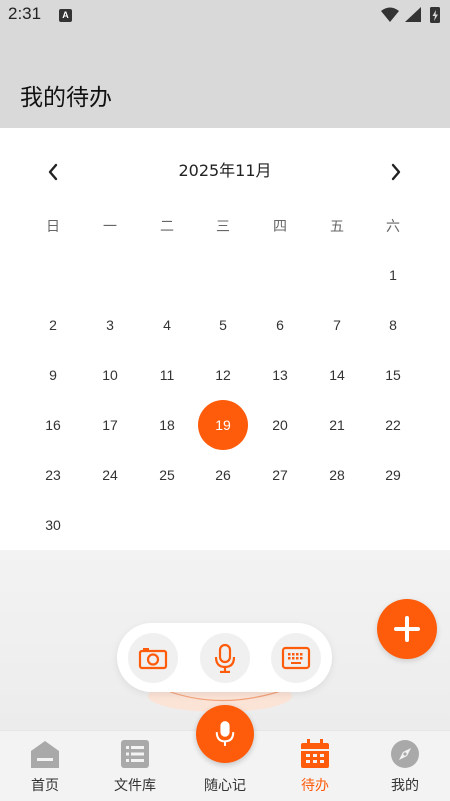 The height and width of the screenshot is (801, 450). What do you see at coordinates (65, 15) in the screenshot?
I see `notification-badge: A` at bounding box center [65, 15].